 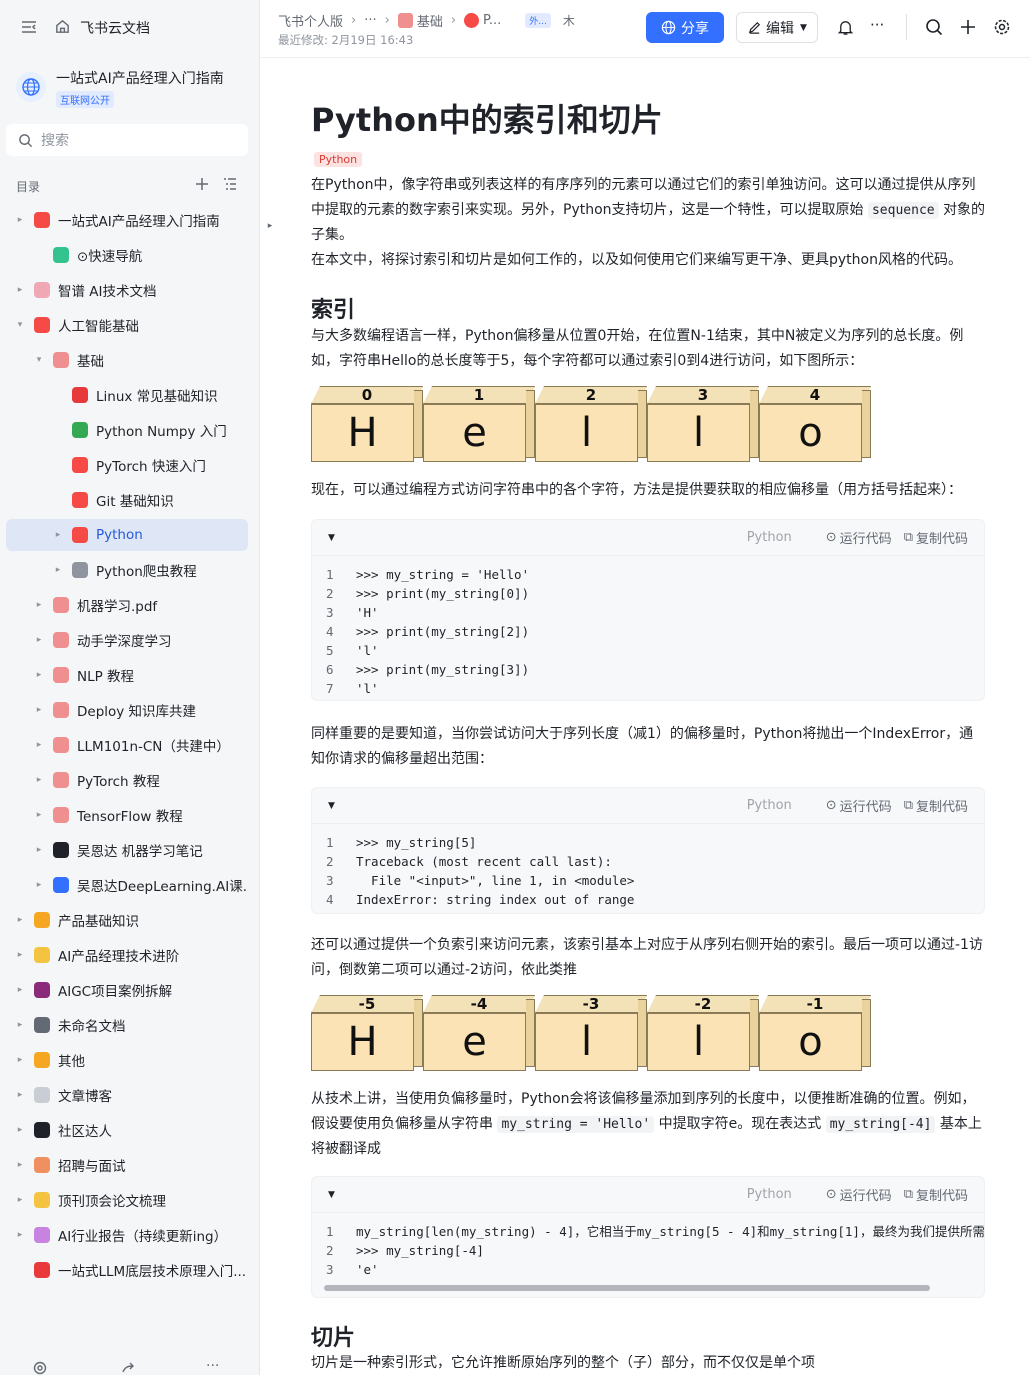 What do you see at coordinates (127, 430) in the screenshot?
I see `tree-item: Python Numpy 入门` at bounding box center [127, 430].